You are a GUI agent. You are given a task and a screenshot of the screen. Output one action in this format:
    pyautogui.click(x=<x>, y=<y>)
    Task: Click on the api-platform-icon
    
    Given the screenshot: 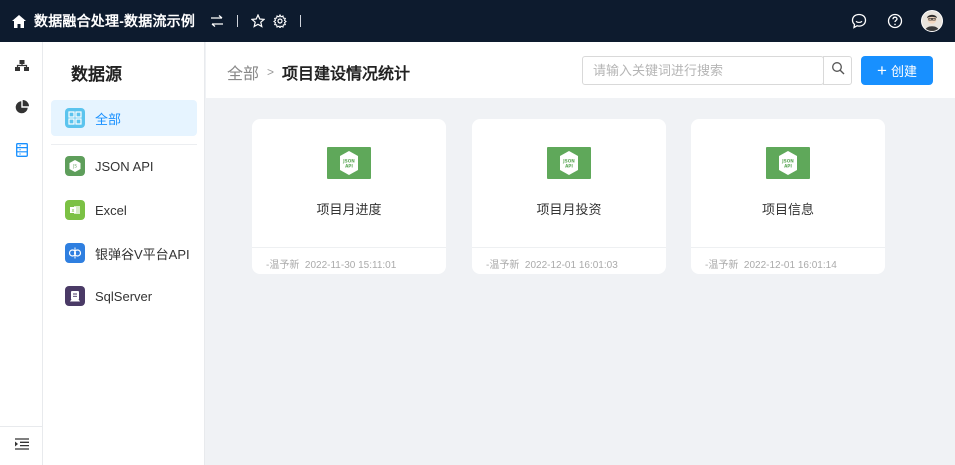 What is the action you would take?
    pyautogui.click(x=75, y=253)
    